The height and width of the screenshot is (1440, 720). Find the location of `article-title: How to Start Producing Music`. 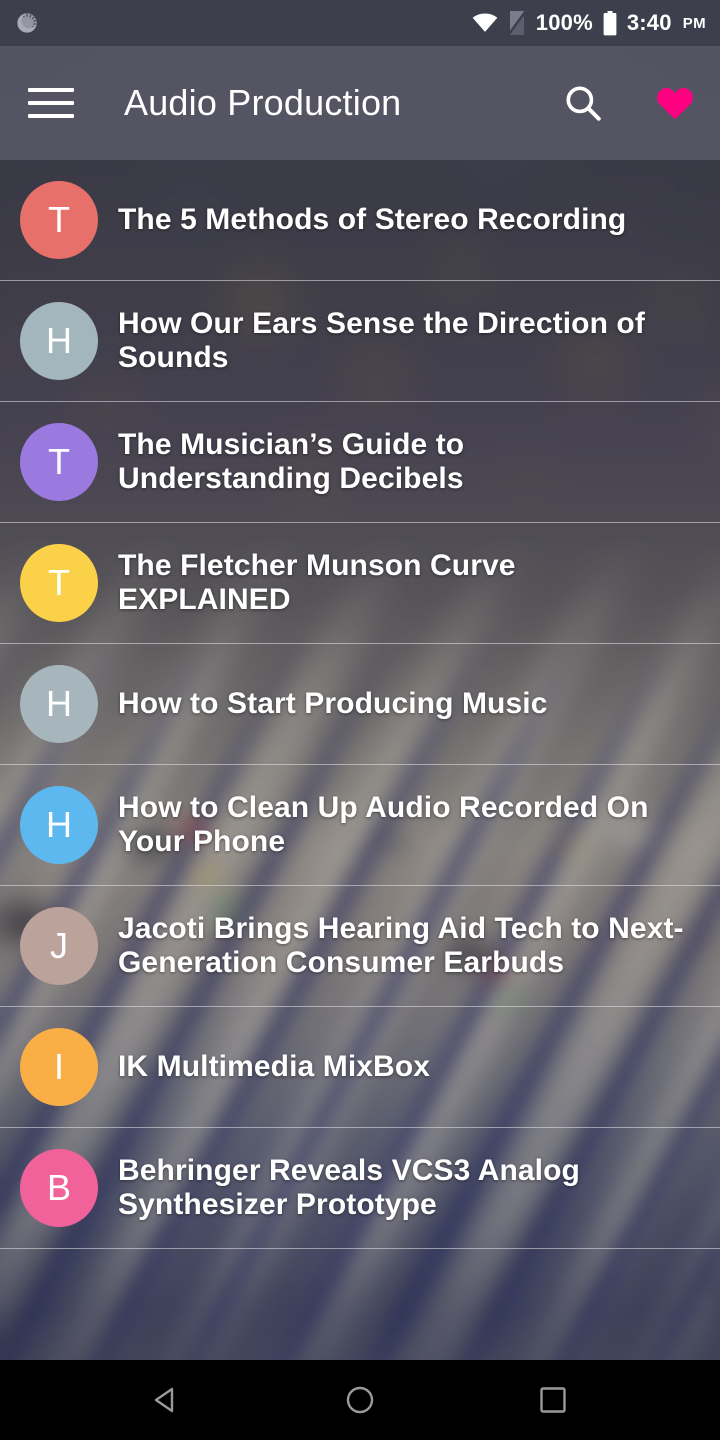

article-title: How to Start Producing Music is located at coordinates (333, 703).